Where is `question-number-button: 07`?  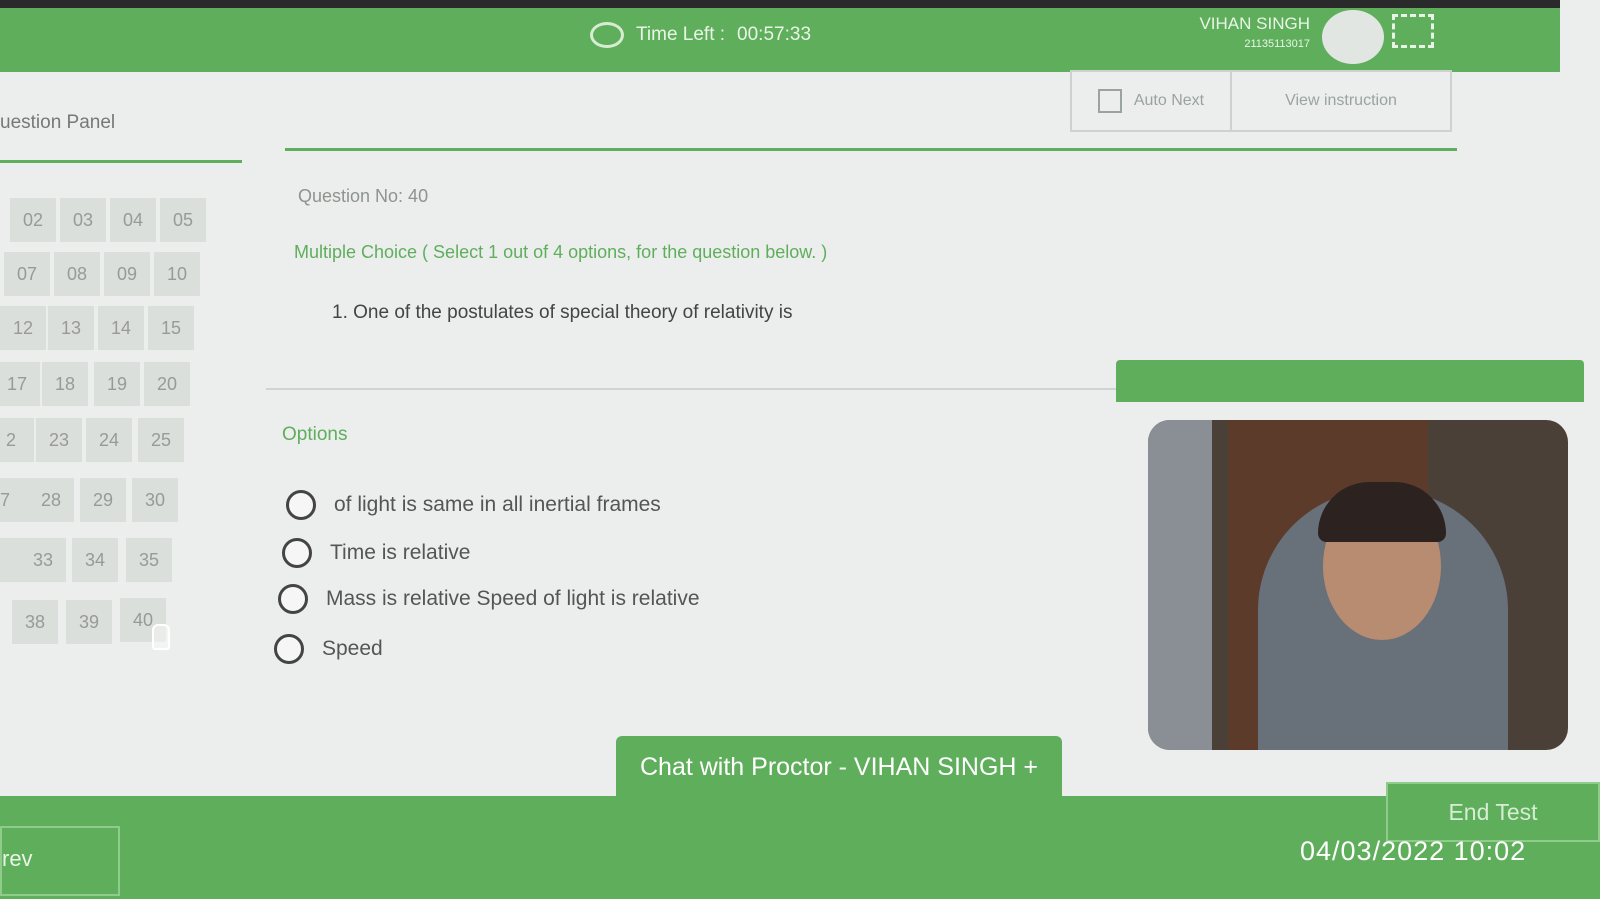 question-number-button: 07 is located at coordinates (27, 274).